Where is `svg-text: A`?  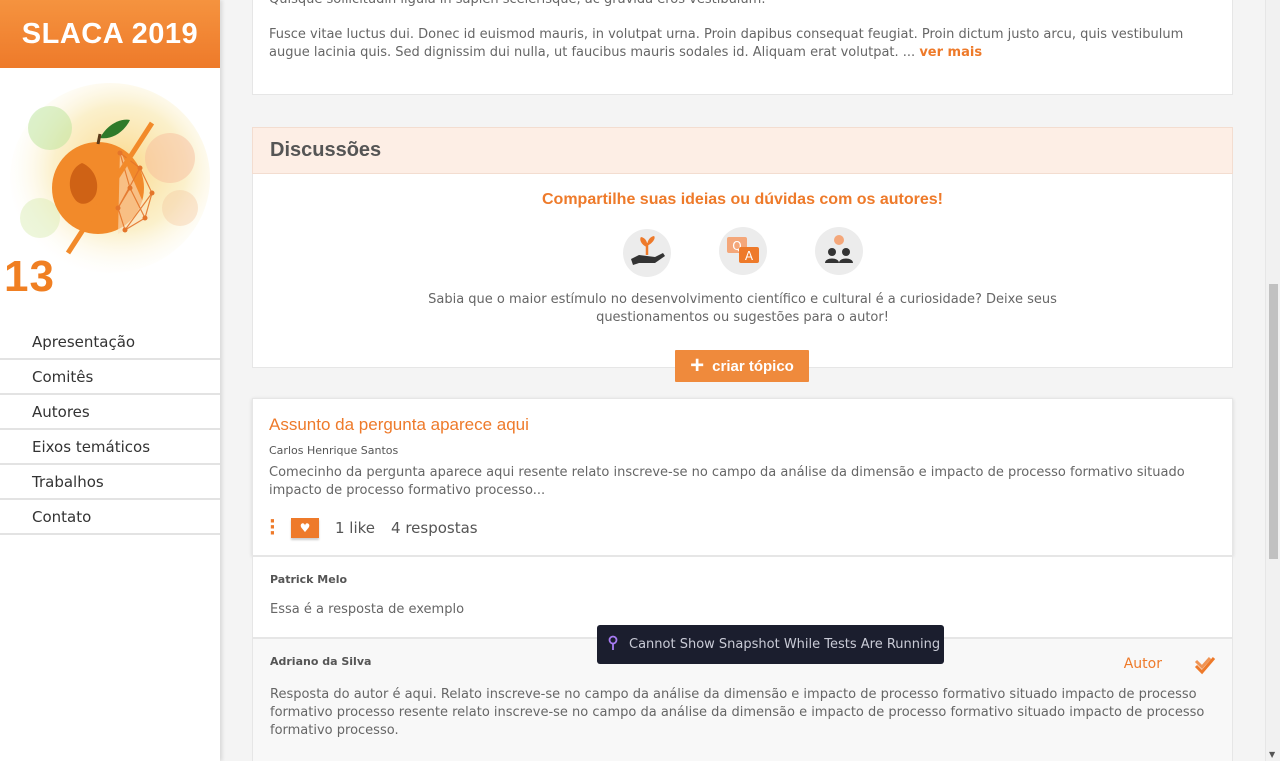
svg-text: A is located at coordinates (748, 256).